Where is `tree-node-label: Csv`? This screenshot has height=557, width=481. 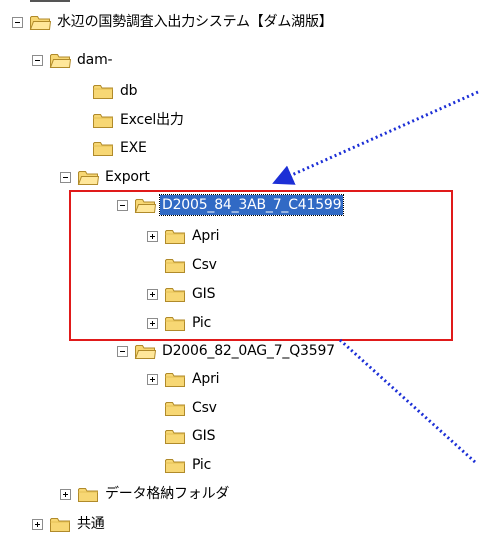
tree-node-label: Csv is located at coordinates (204, 408).